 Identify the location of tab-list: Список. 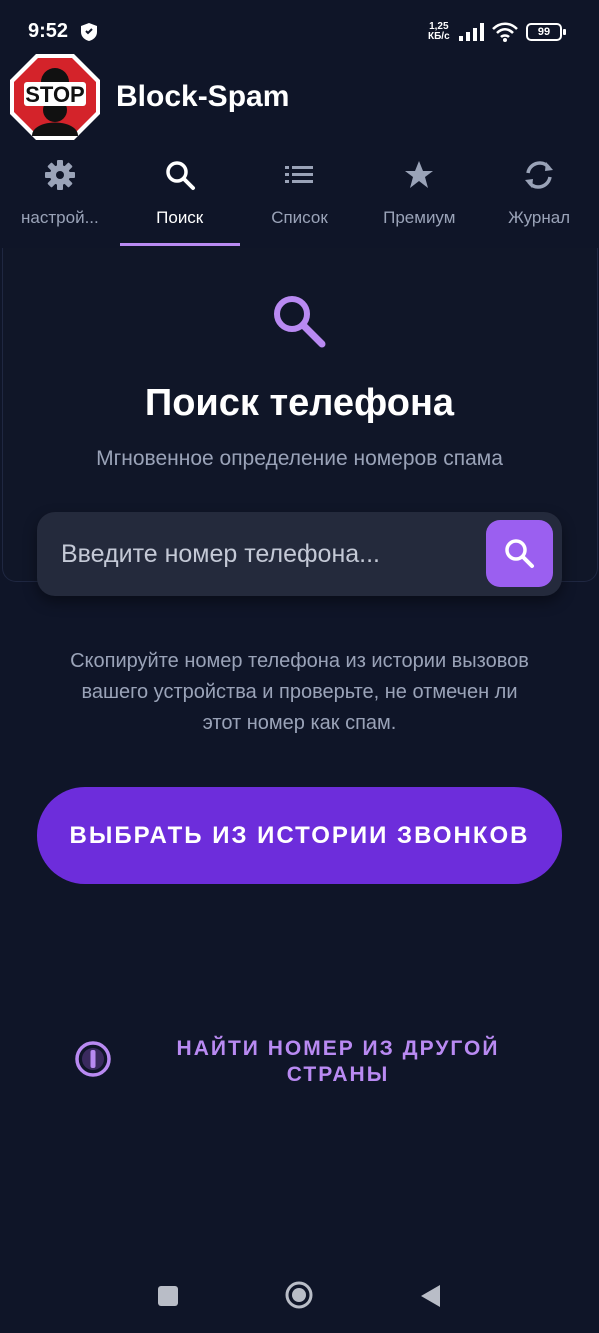
(300, 197).